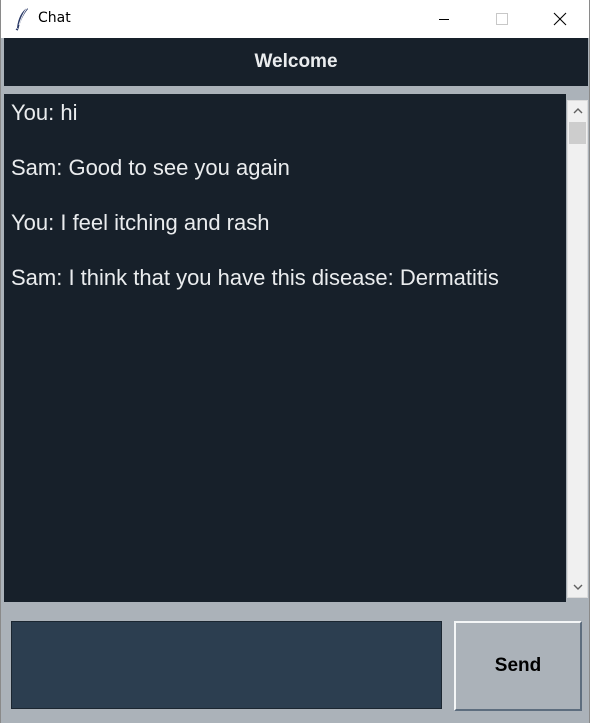 The height and width of the screenshot is (723, 590). I want to click on chat-message: Sam: Good to see you again, so click(150, 167).